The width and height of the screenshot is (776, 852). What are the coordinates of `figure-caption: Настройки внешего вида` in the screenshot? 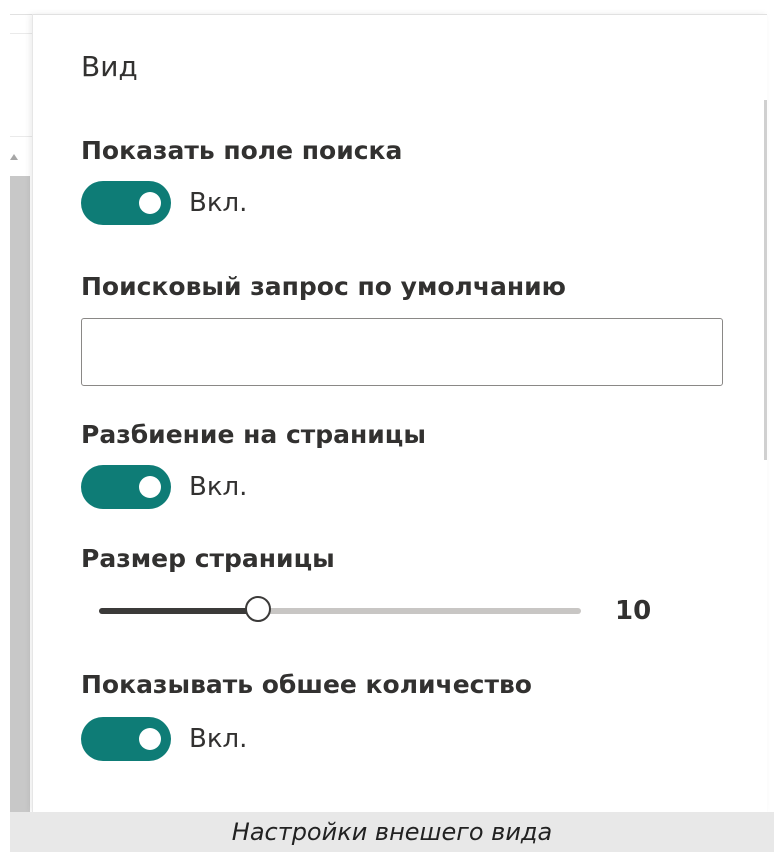 It's located at (392, 832).